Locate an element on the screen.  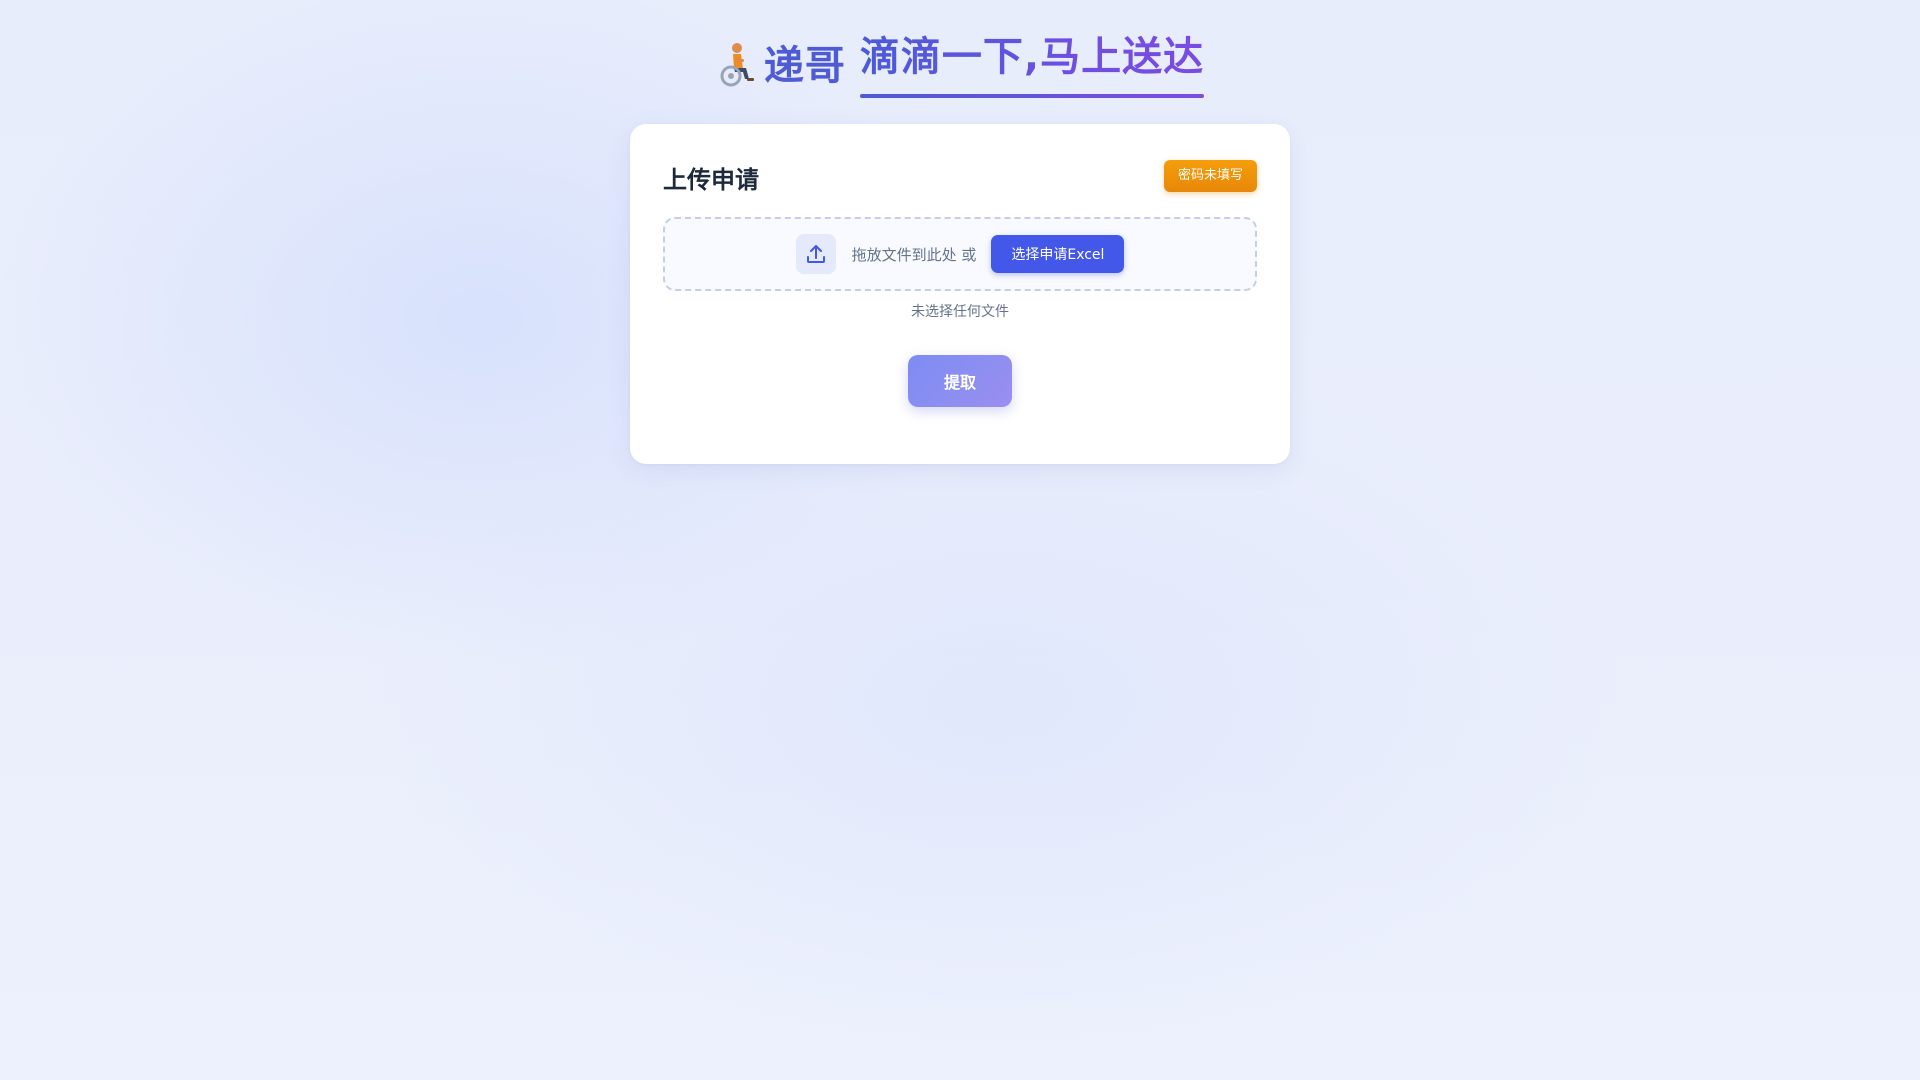
drop-hint: 拖放文件到此处 或 is located at coordinates (914, 254).